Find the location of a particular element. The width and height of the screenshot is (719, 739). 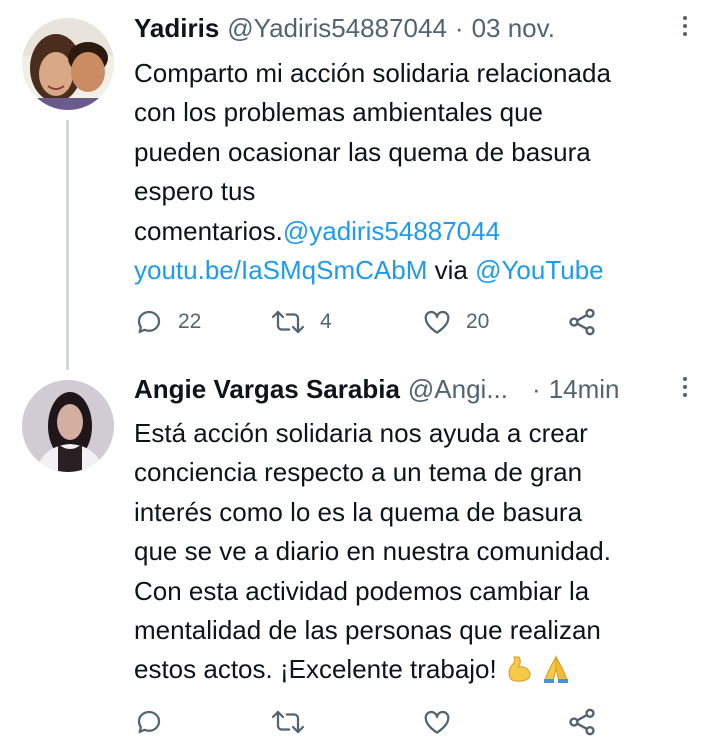

folded-hands-emoji is located at coordinates (556, 674).